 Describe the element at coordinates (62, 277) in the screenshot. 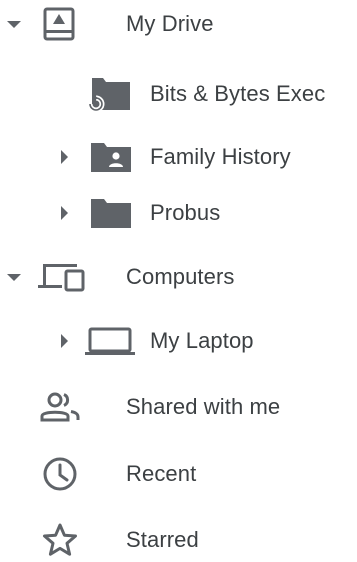

I see `computers-icon` at that location.